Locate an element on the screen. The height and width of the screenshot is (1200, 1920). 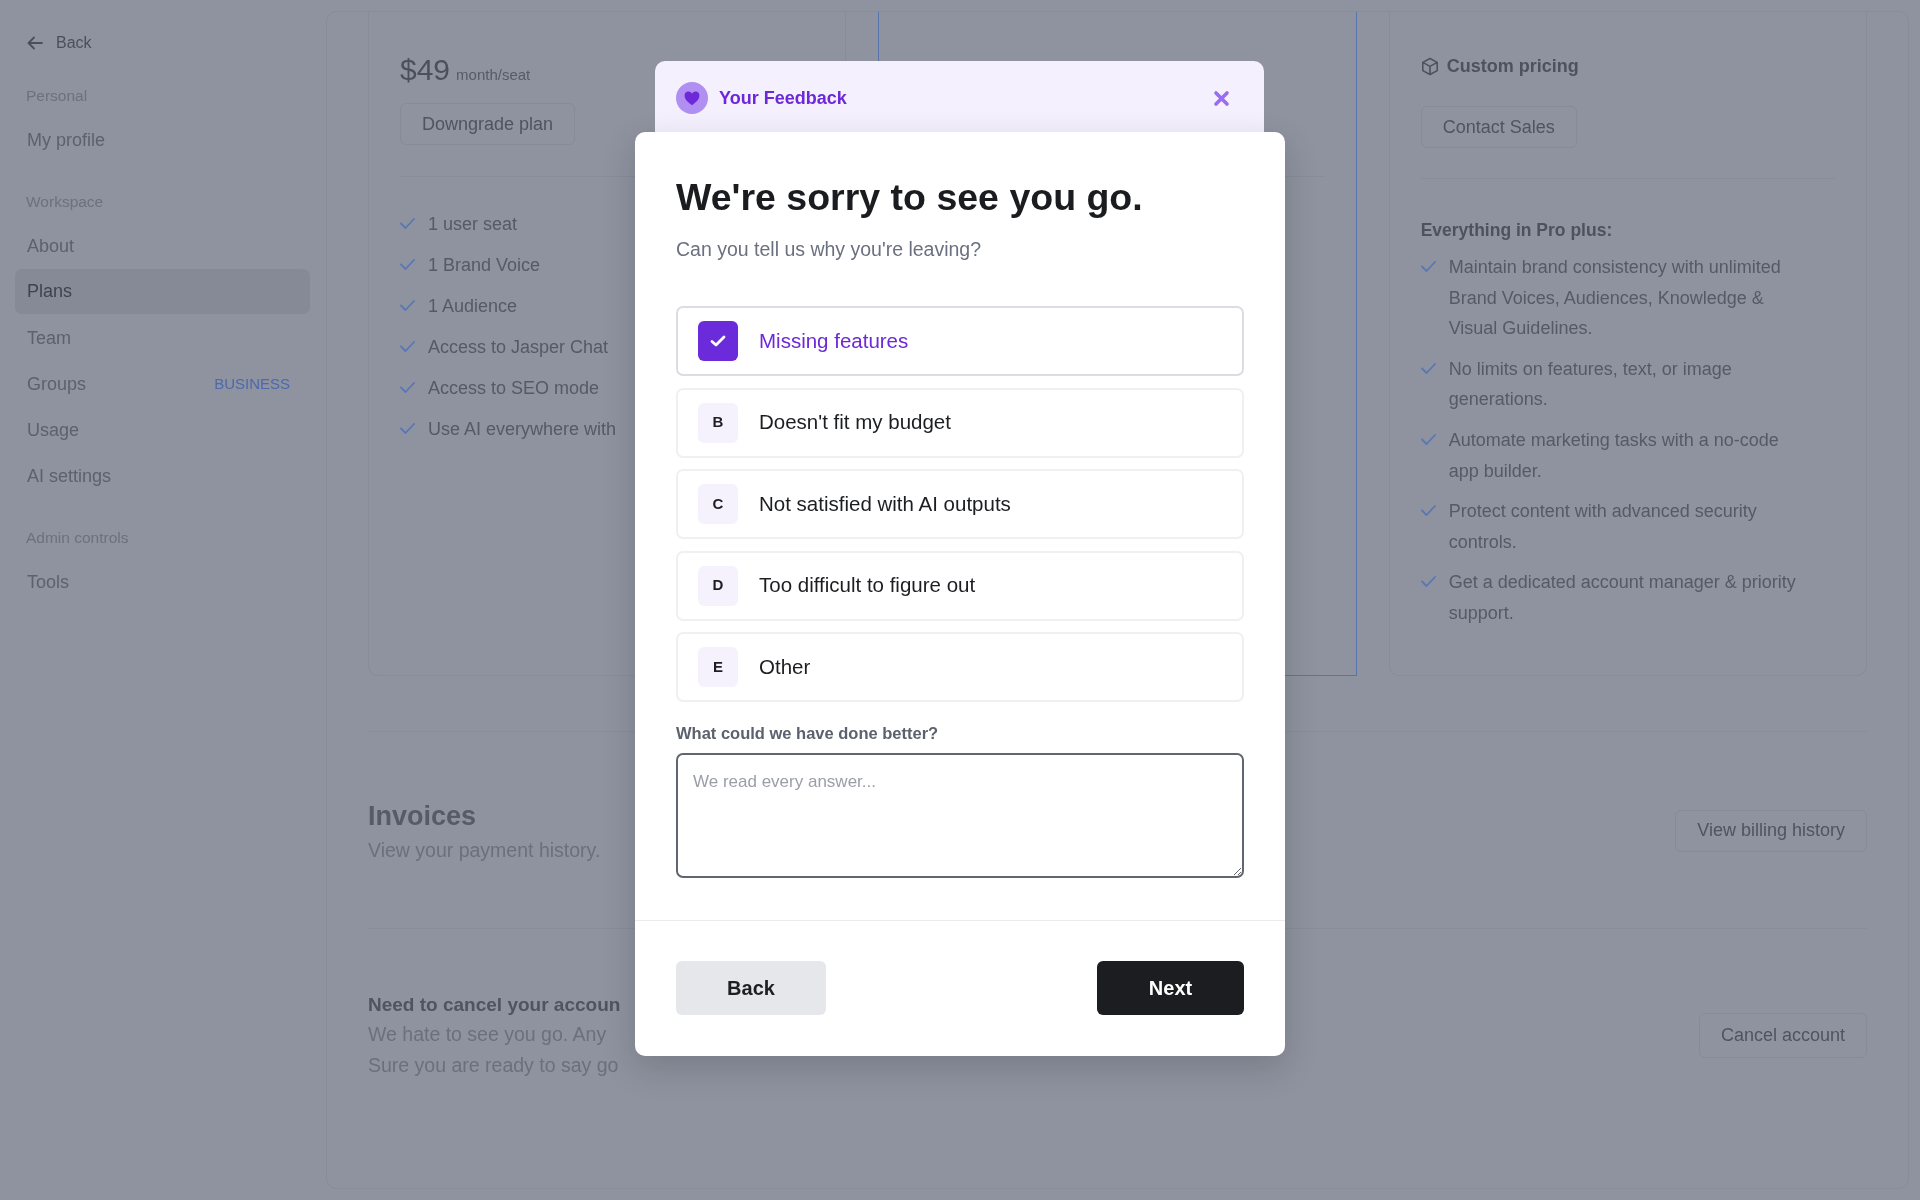
back-link: Back is located at coordinates (59, 43).